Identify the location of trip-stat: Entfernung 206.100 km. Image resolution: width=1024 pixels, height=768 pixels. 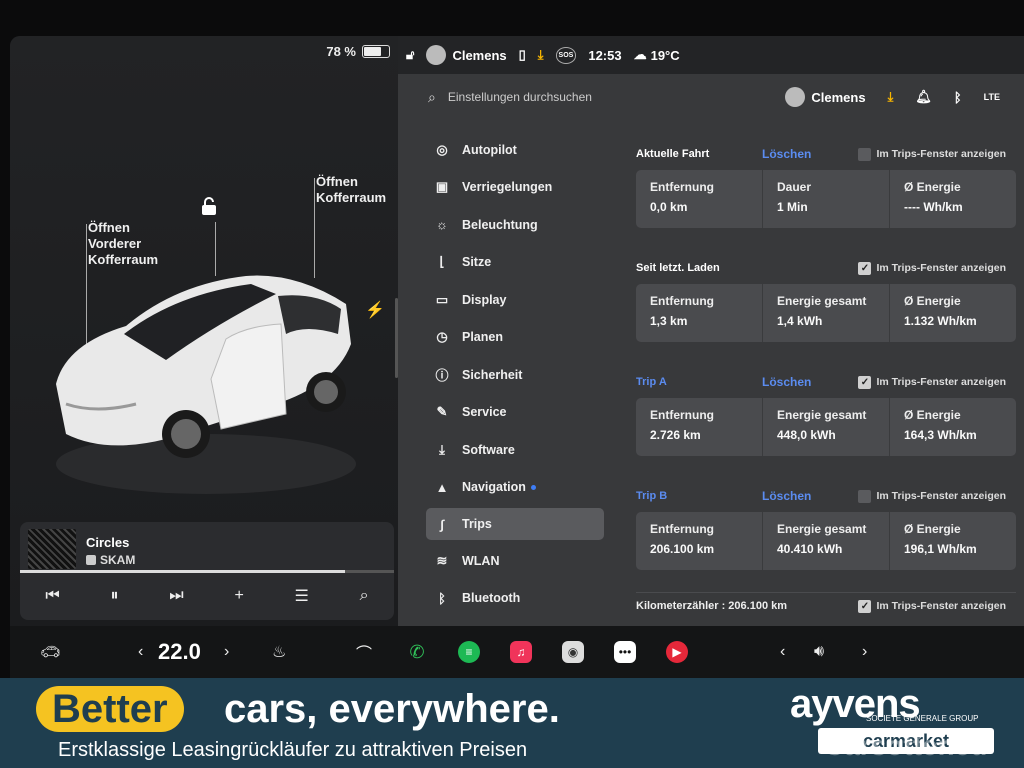
(699, 541).